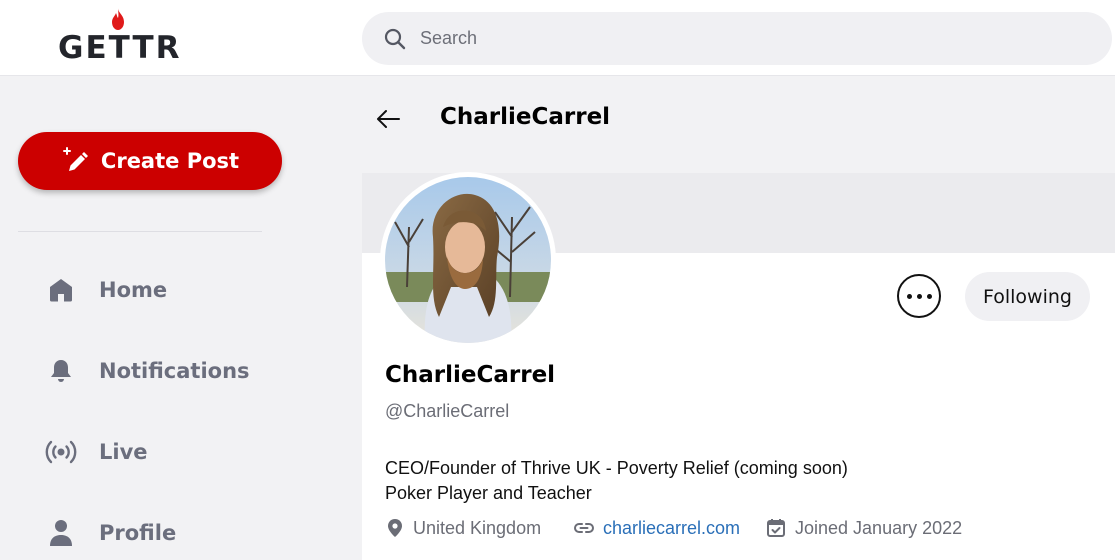 This screenshot has width=1115, height=560. What do you see at coordinates (447, 411) in the screenshot?
I see `profile-handle: @CharlieCarrel` at bounding box center [447, 411].